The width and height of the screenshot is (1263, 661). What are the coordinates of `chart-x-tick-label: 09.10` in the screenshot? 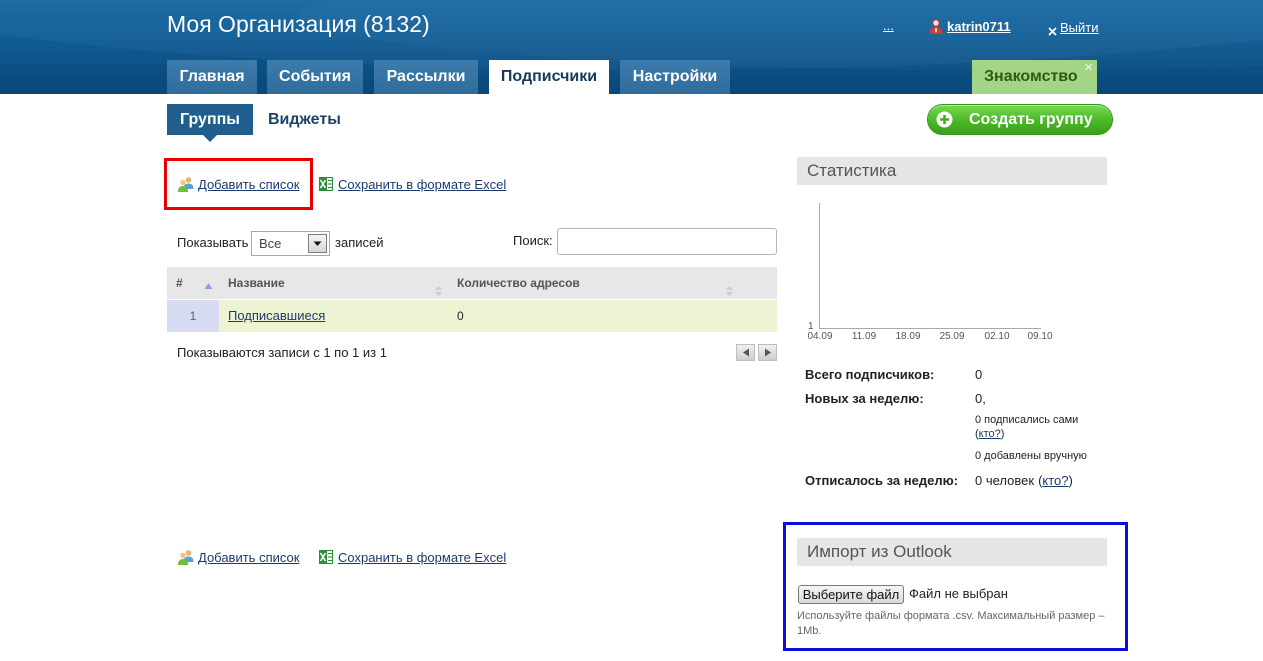 It's located at (1040, 336).